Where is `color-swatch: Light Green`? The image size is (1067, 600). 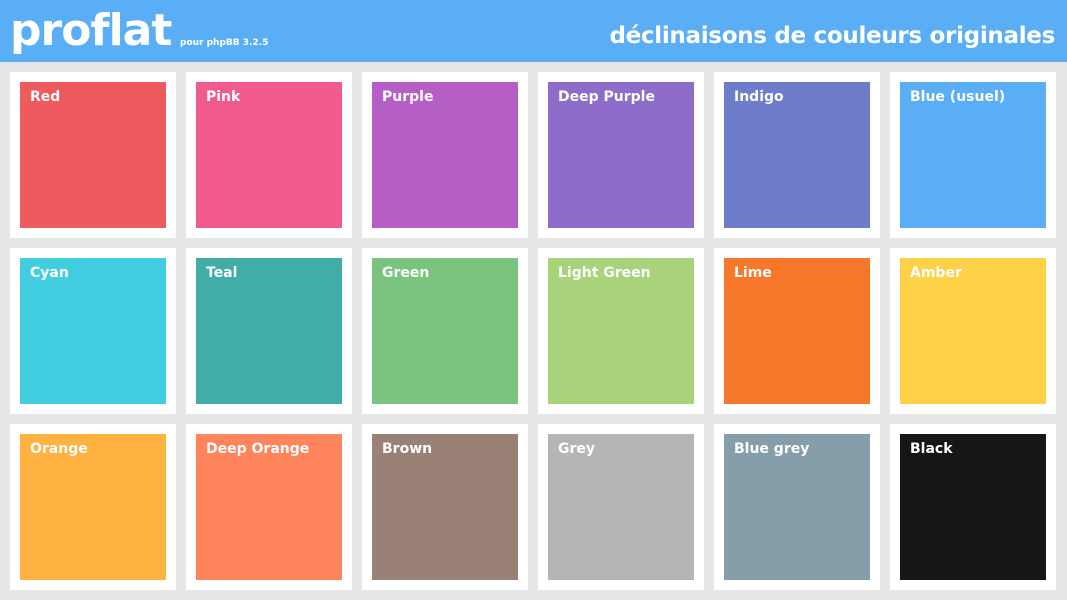 color-swatch: Light Green is located at coordinates (621, 331).